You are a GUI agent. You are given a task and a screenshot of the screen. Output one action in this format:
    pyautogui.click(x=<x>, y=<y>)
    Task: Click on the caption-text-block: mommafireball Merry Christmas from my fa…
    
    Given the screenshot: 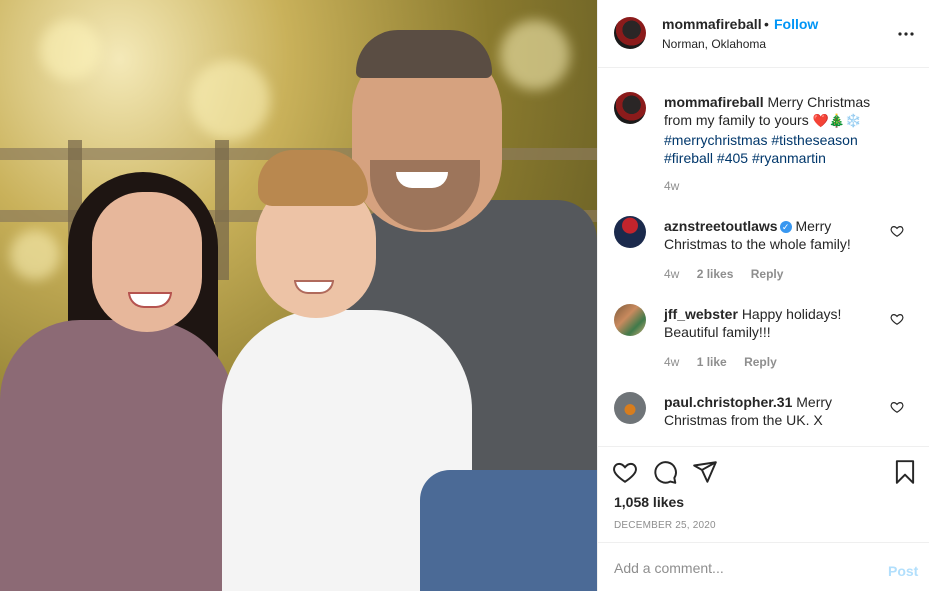 What is the action you would take?
    pyautogui.click(x=776, y=130)
    